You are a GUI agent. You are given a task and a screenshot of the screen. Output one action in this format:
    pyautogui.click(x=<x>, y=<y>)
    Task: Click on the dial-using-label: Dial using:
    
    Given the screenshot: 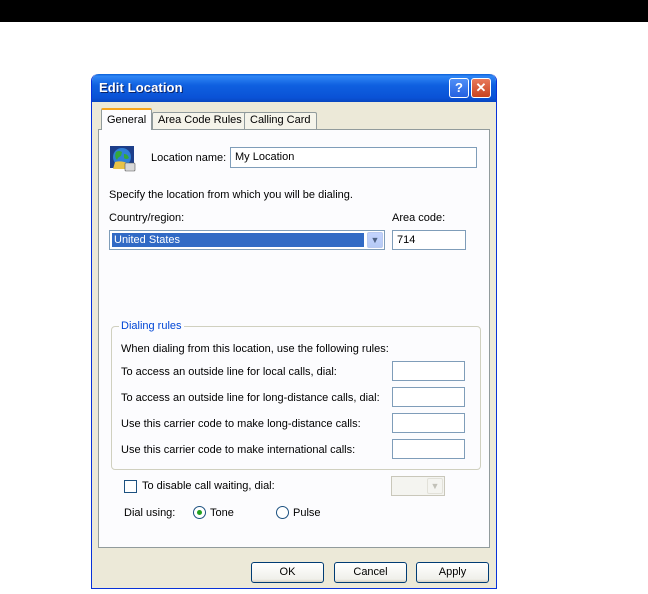 What is the action you would take?
    pyautogui.click(x=150, y=513)
    